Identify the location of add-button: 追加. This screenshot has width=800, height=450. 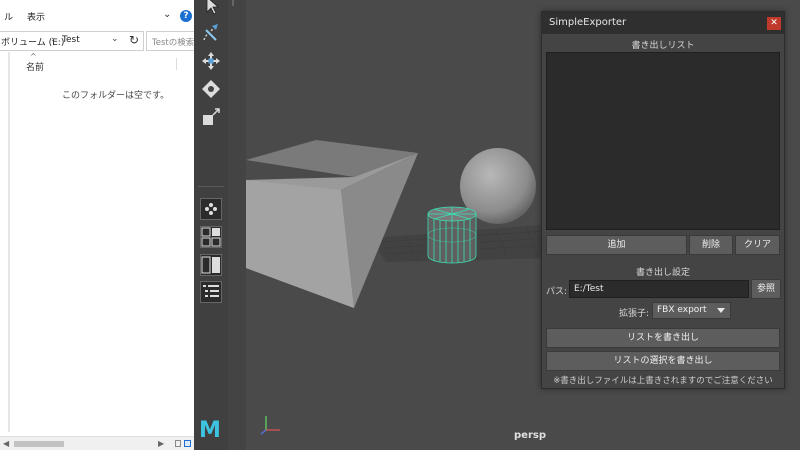
(616, 245).